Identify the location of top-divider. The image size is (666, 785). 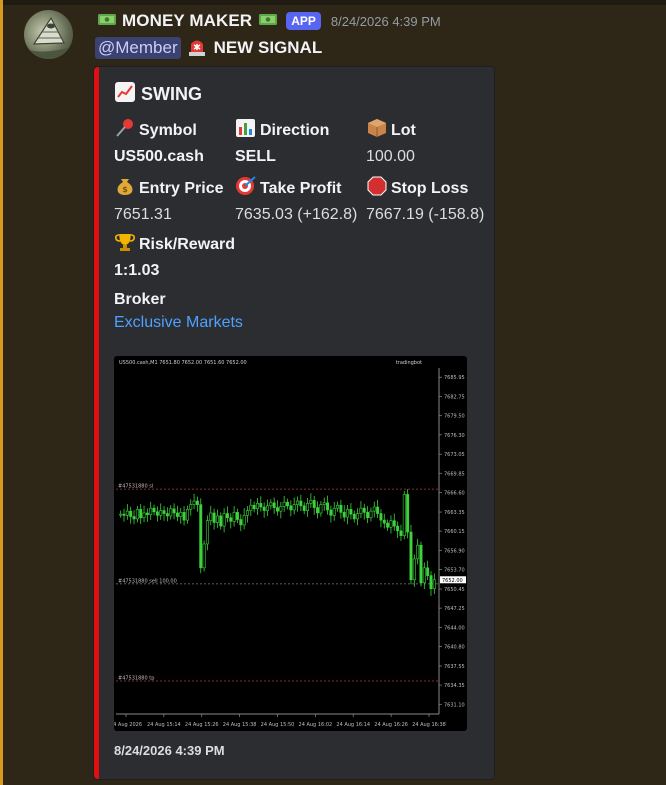
(333, 2).